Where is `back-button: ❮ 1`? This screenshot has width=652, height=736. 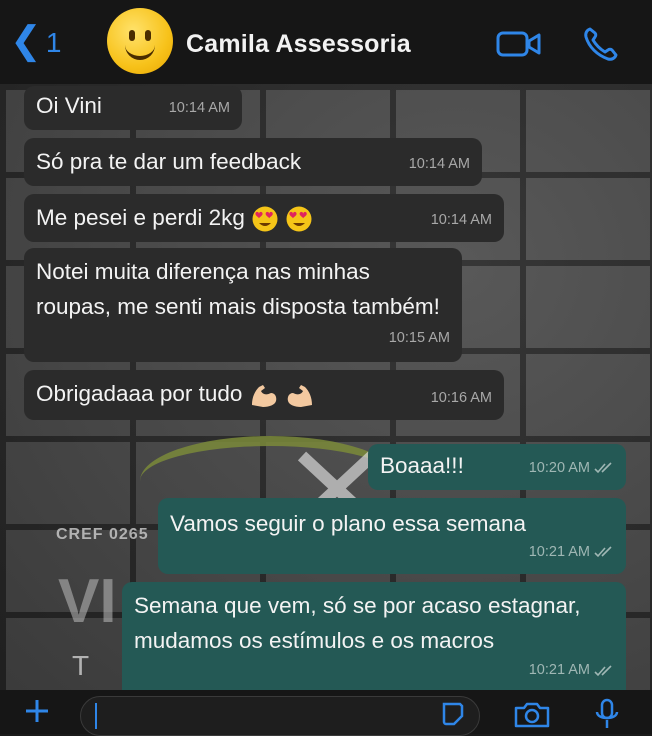
back-button: ❮ 1 is located at coordinates (36, 41).